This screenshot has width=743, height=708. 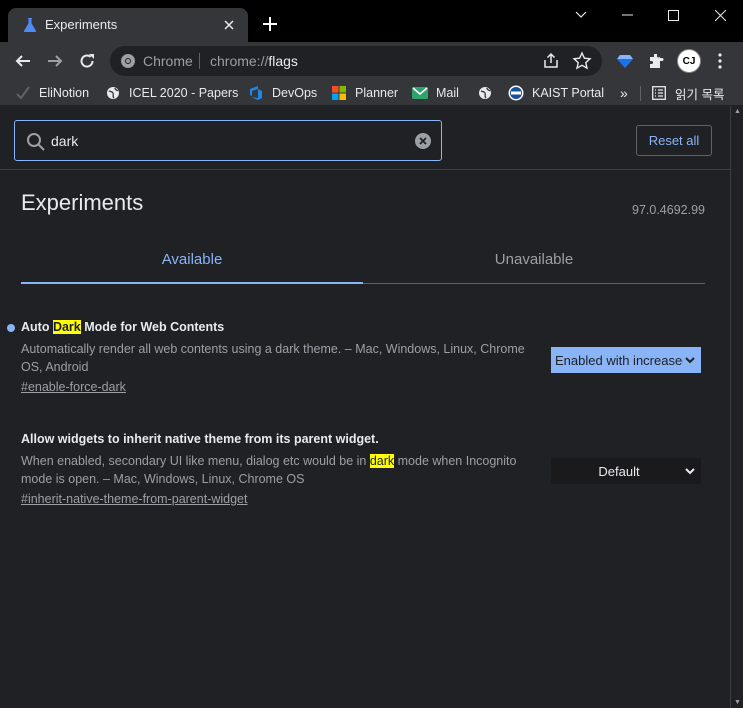 I want to click on bookmarks-overflow-button: », so click(x=624, y=93).